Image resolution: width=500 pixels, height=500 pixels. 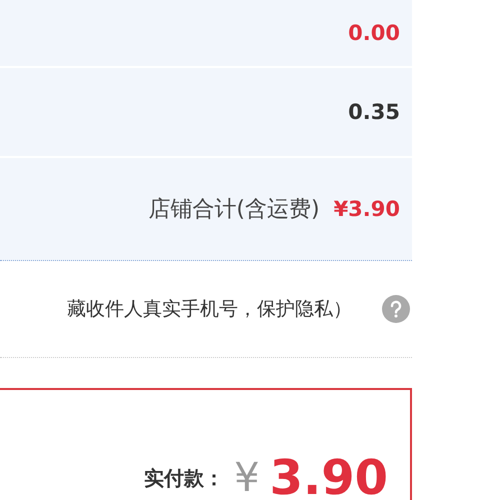 What do you see at coordinates (234, 210) in the screenshot?
I see `store-total-label: 店铺合计(含运费)` at bounding box center [234, 210].